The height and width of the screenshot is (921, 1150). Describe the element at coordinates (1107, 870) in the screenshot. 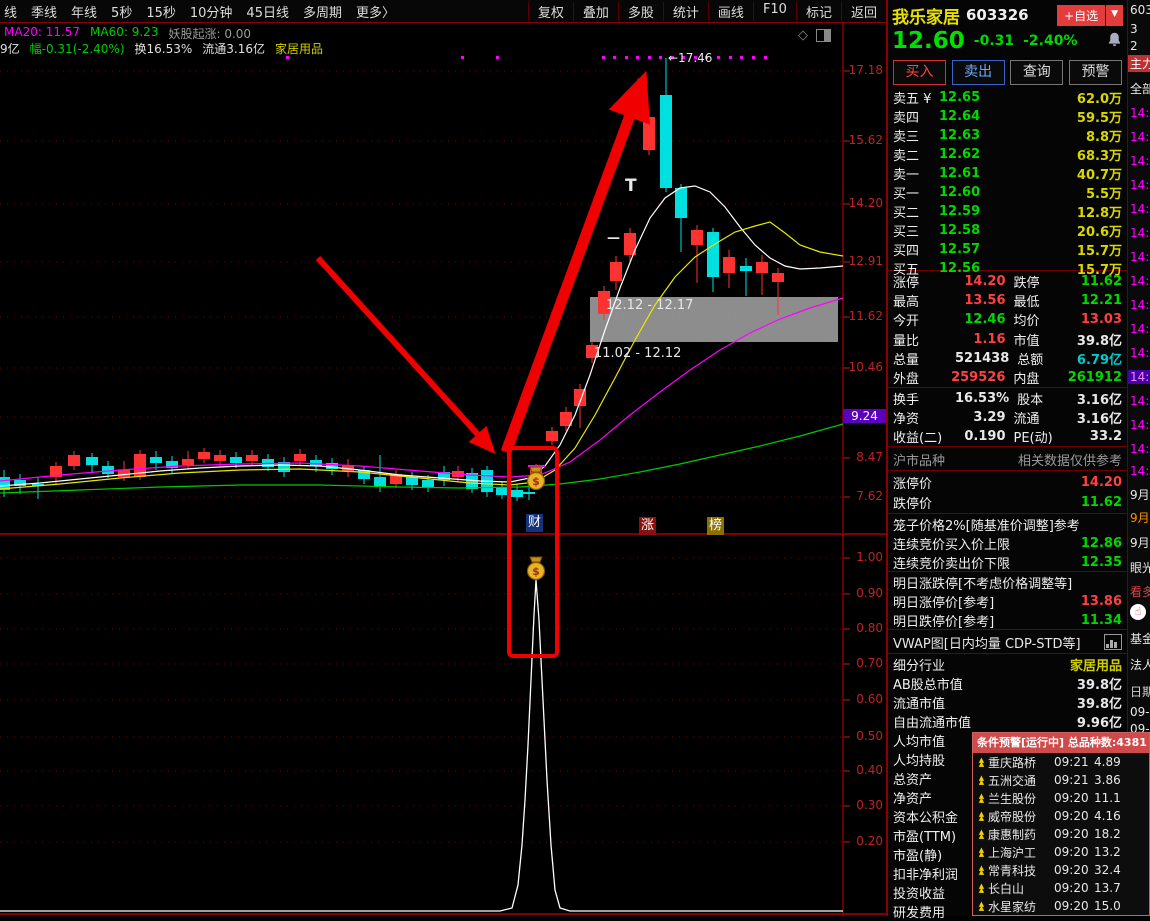

I see `alert-value: 32.4` at that location.